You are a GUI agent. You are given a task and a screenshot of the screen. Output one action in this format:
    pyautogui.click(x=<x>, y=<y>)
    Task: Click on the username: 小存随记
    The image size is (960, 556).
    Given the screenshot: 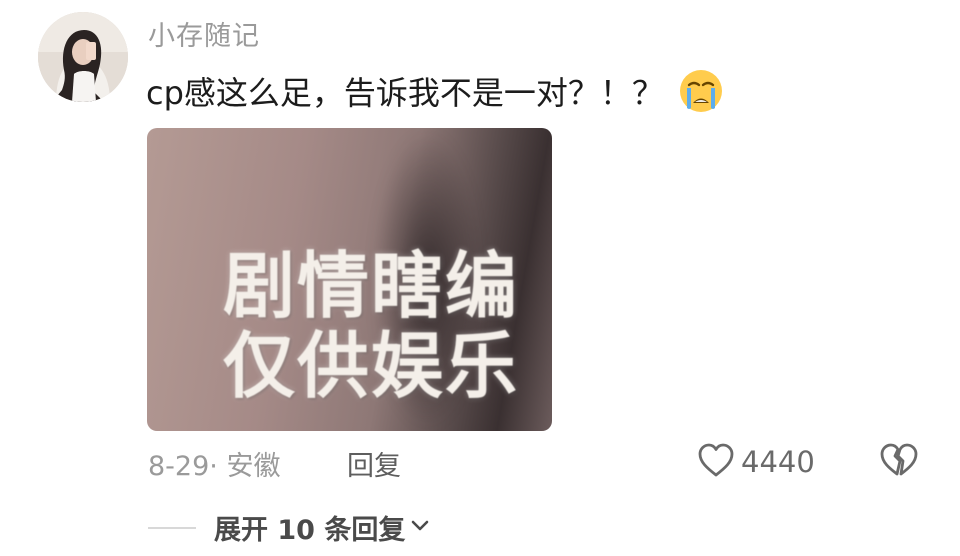 What is the action you would take?
    pyautogui.click(x=204, y=33)
    